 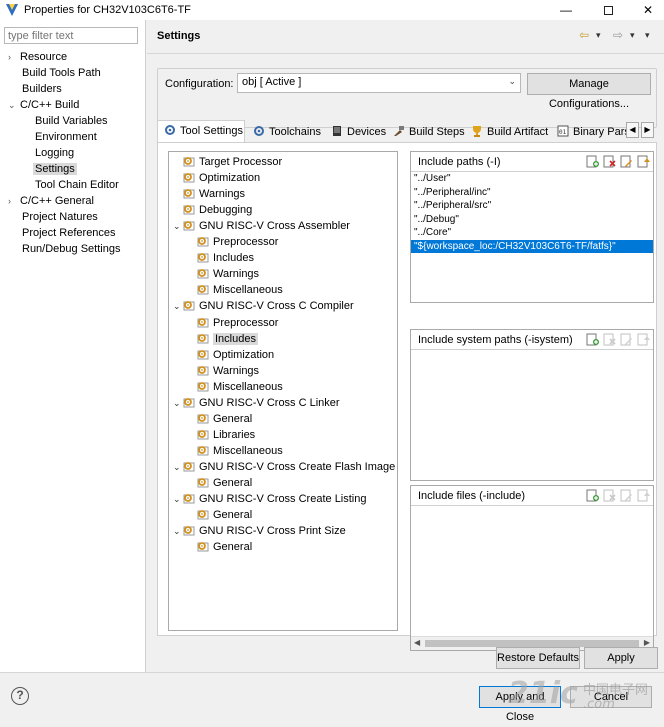 What do you see at coordinates (532, 220) in the screenshot?
I see `list-item: "../Debug"` at bounding box center [532, 220].